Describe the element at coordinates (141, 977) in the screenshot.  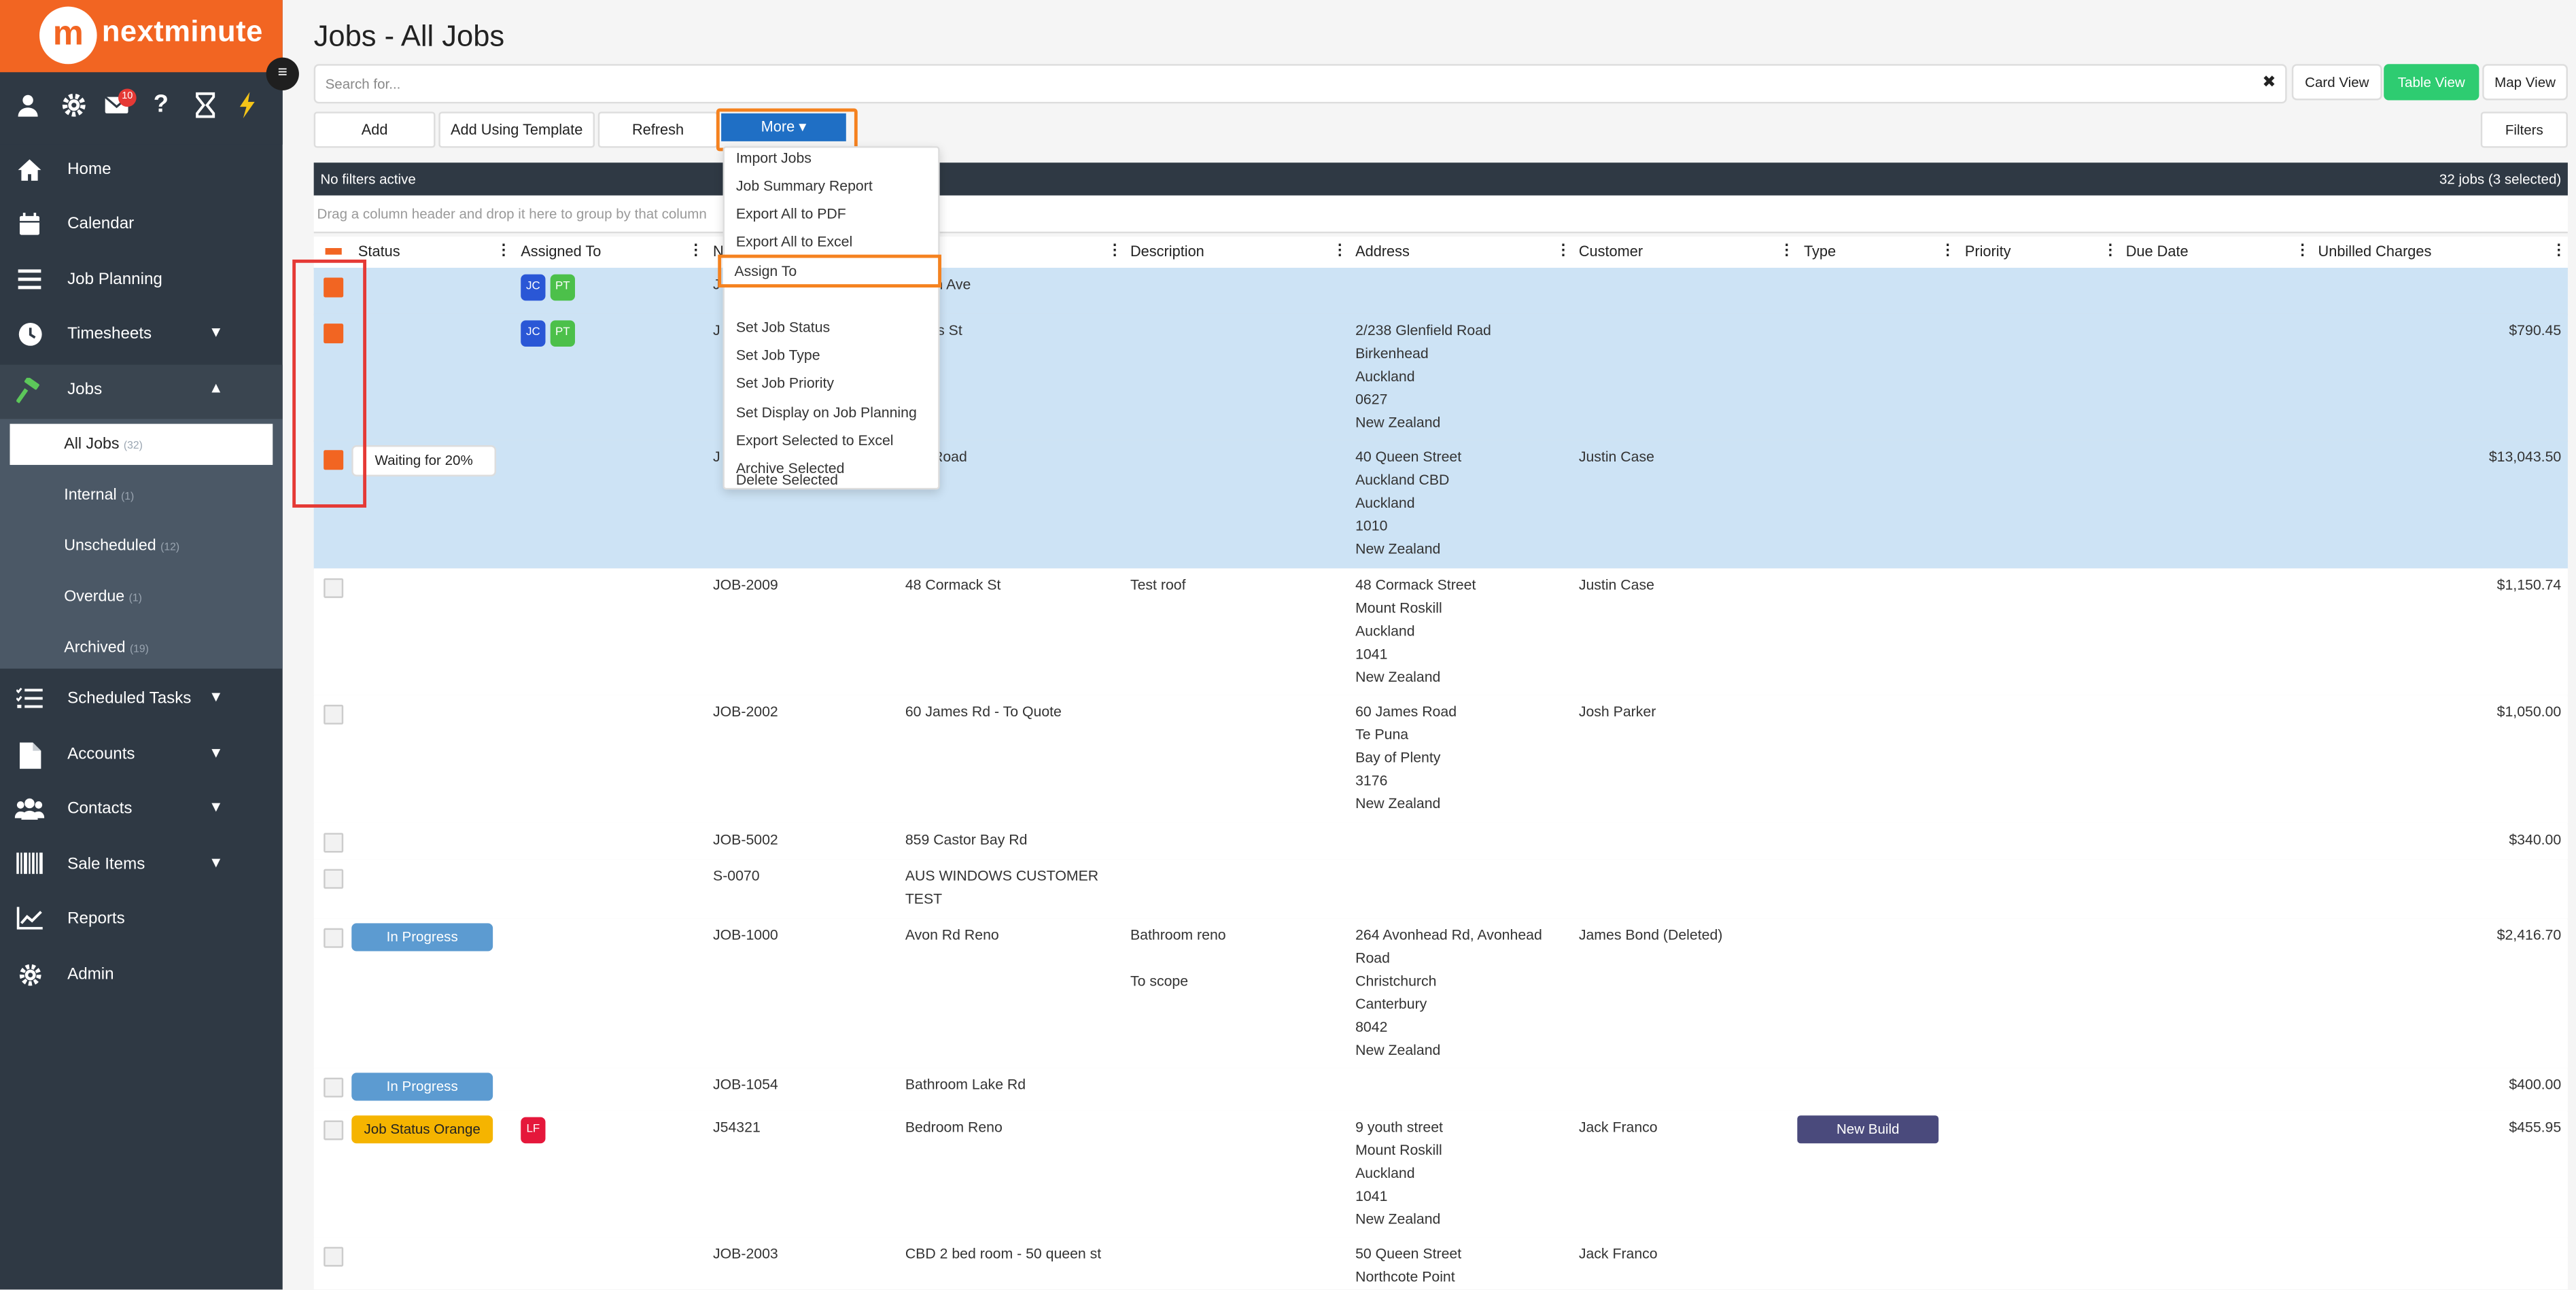
I see `nav-admin: Admin` at that location.